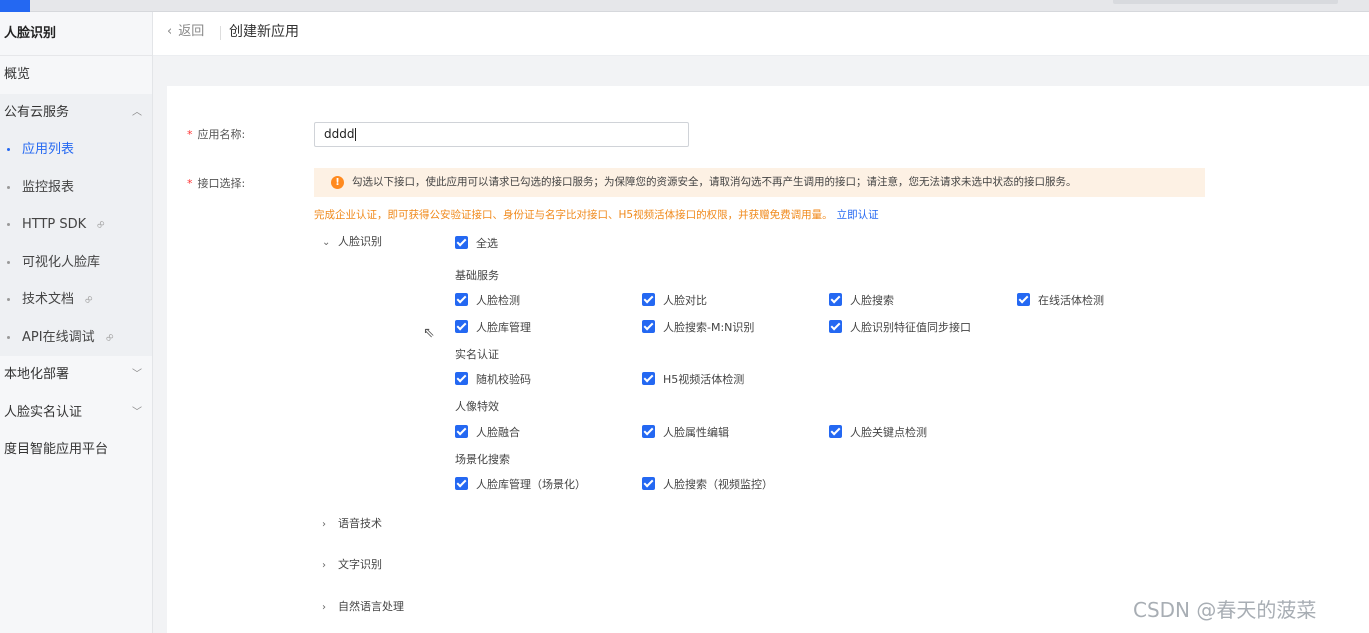 The height and width of the screenshot is (633, 1369). I want to click on sidebar-item-http-sdk: HTTP SDK ∞, so click(76, 225).